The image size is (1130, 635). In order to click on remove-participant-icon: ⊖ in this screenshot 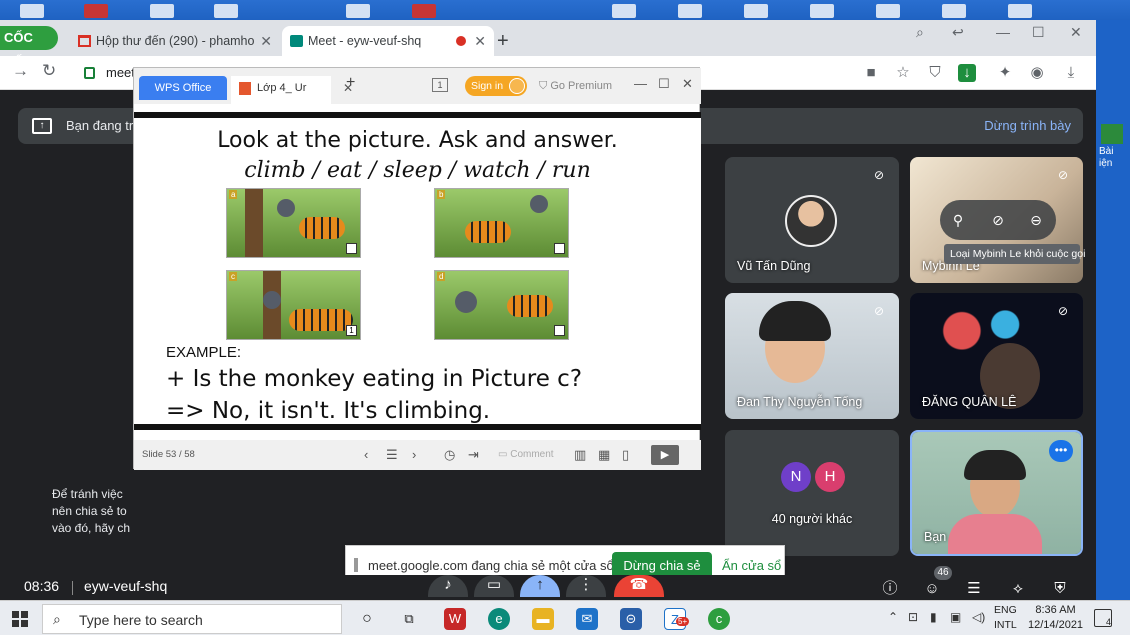, I will do `click(1036, 220)`.